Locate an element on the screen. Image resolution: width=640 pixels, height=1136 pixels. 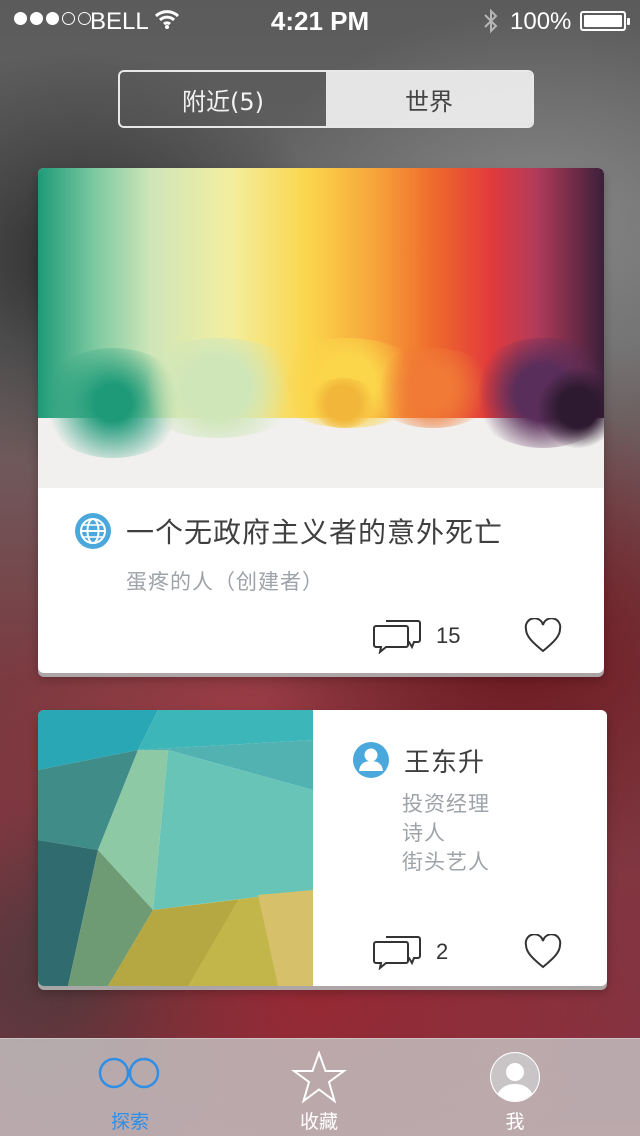
location-segmented-control: 附近(5) 世界 is located at coordinates (326, 99).